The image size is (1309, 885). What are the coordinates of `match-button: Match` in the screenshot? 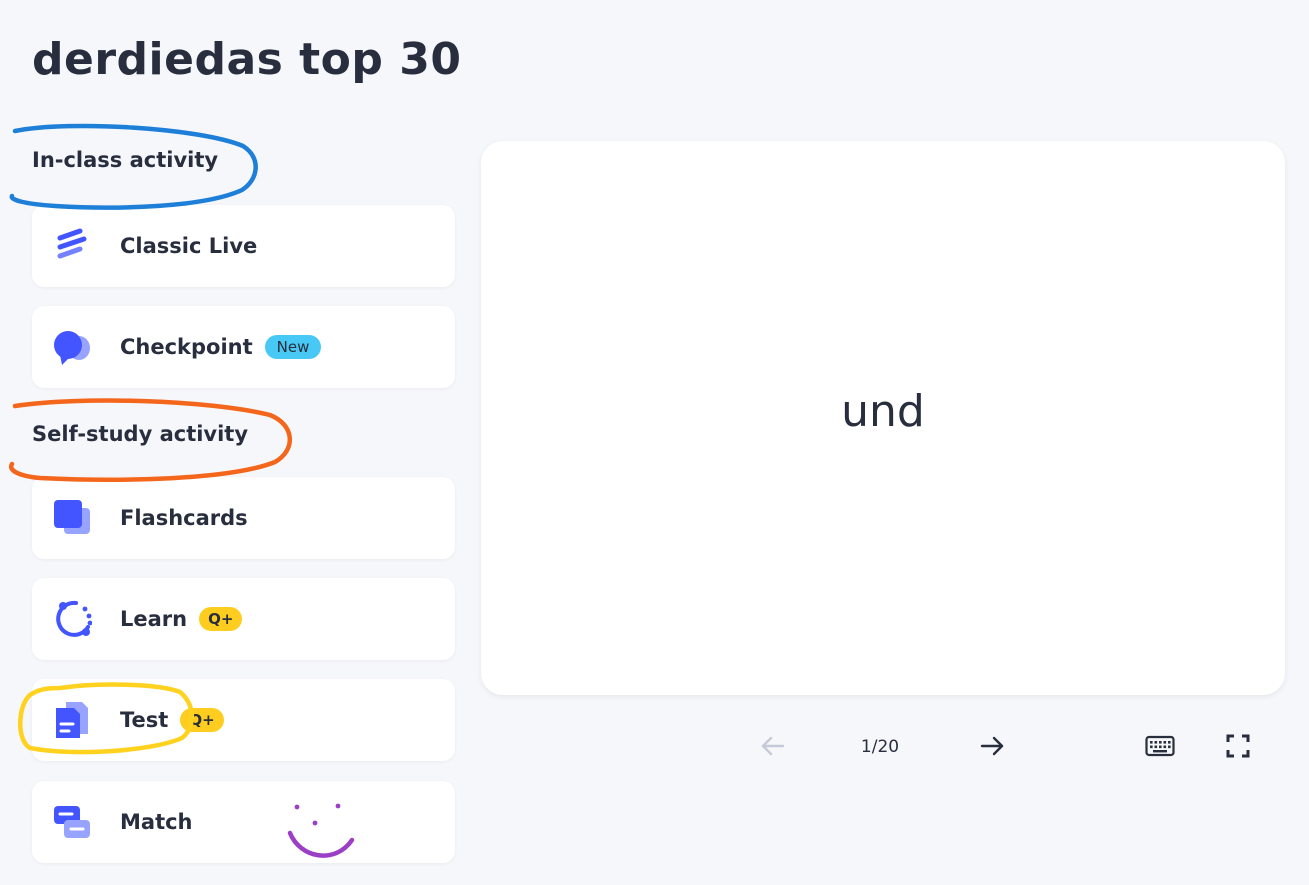 It's located at (243, 822).